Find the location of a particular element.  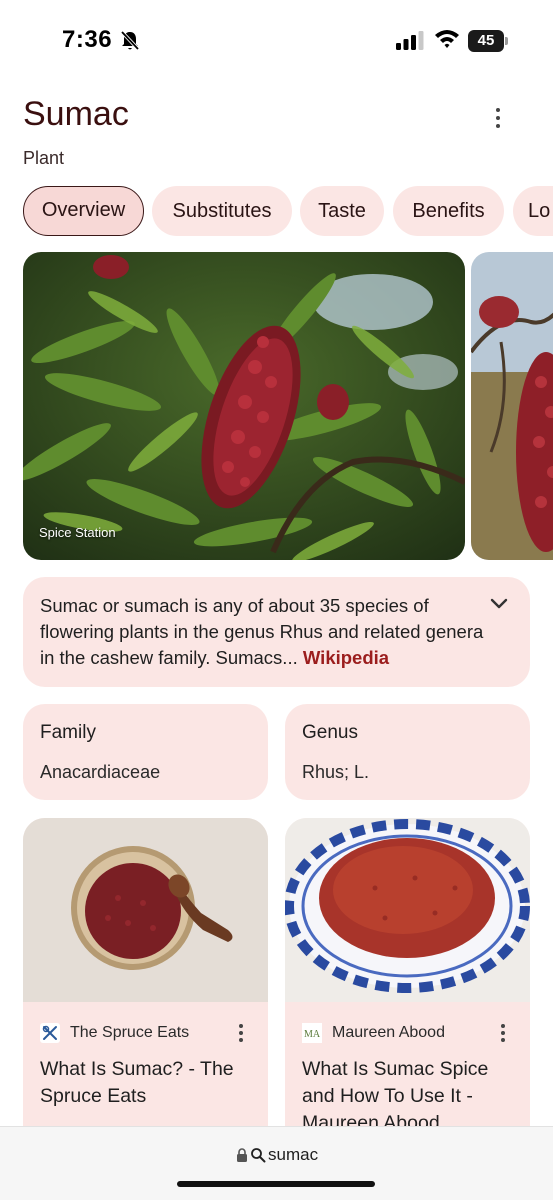

search-icon is located at coordinates (258, 1155).